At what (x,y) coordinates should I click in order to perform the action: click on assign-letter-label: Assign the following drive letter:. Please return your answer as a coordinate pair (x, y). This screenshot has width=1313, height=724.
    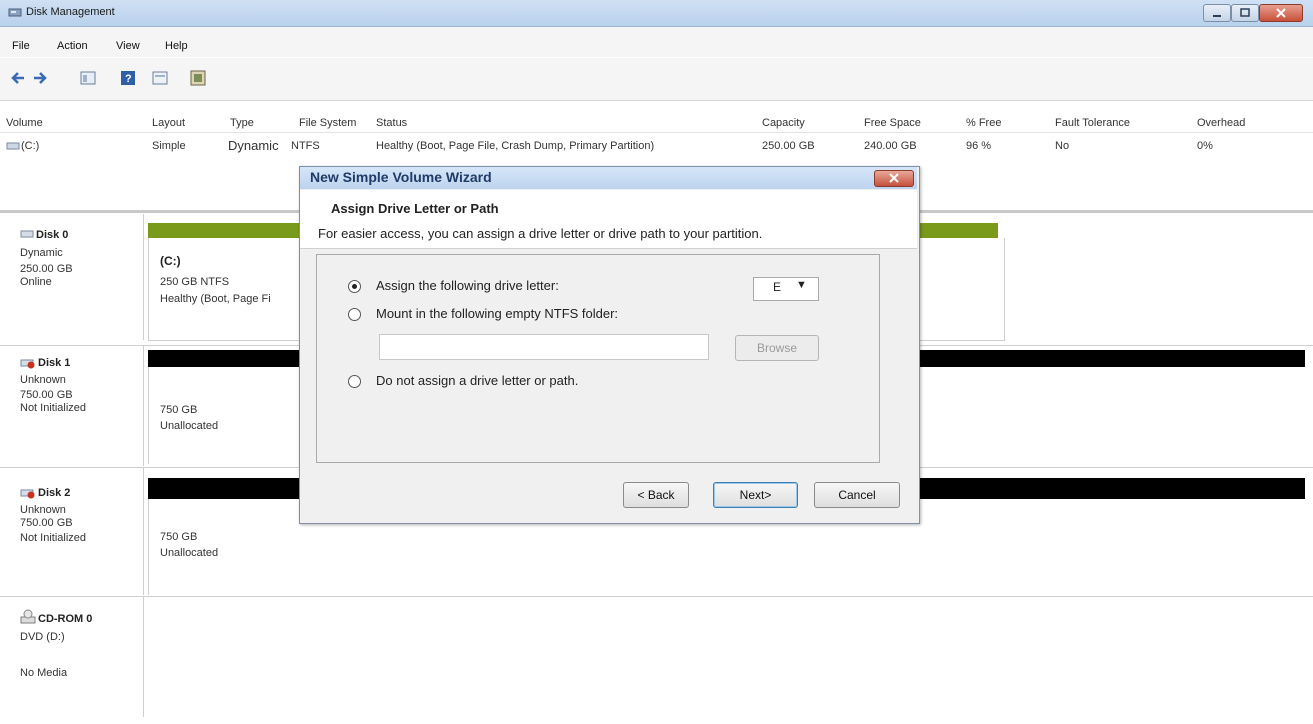
    Looking at the image, I should click on (467, 285).